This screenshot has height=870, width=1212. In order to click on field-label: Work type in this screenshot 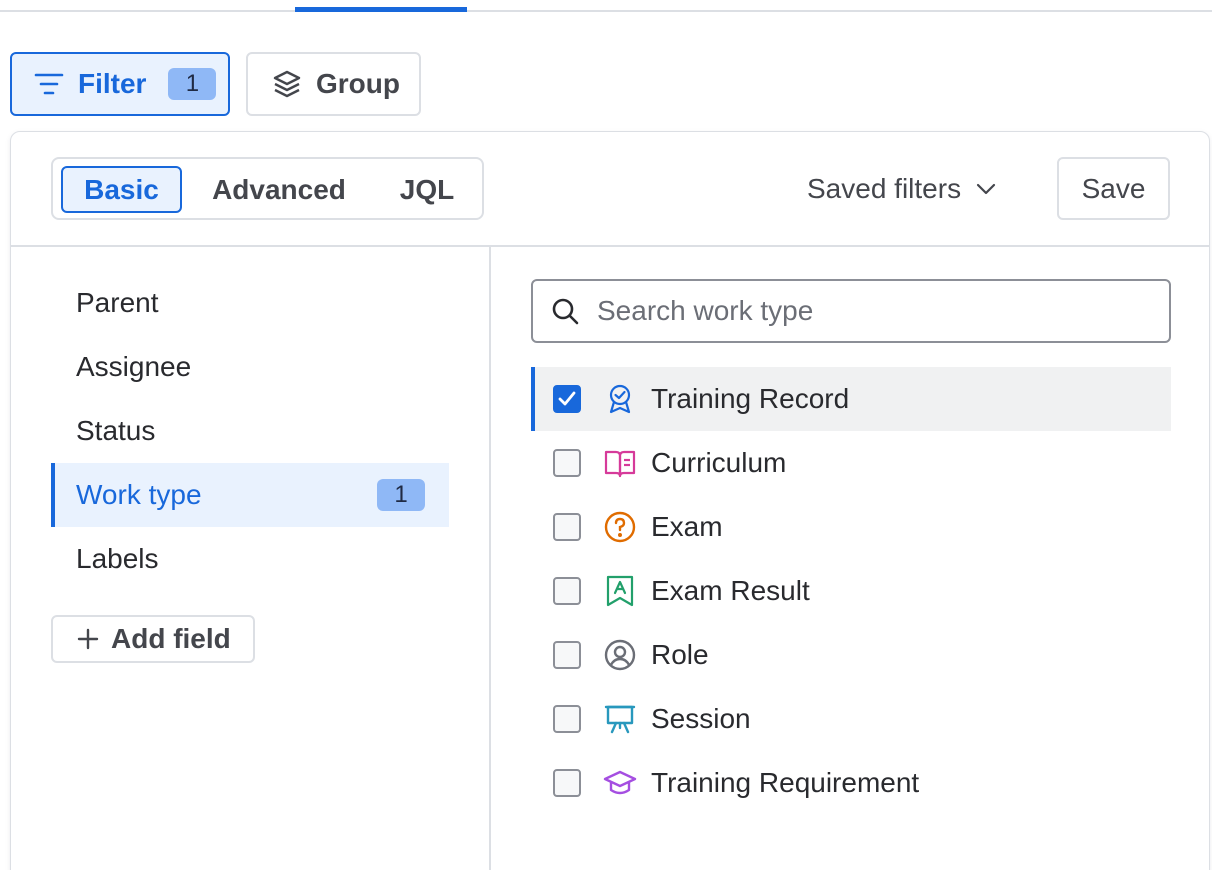, I will do `click(139, 494)`.